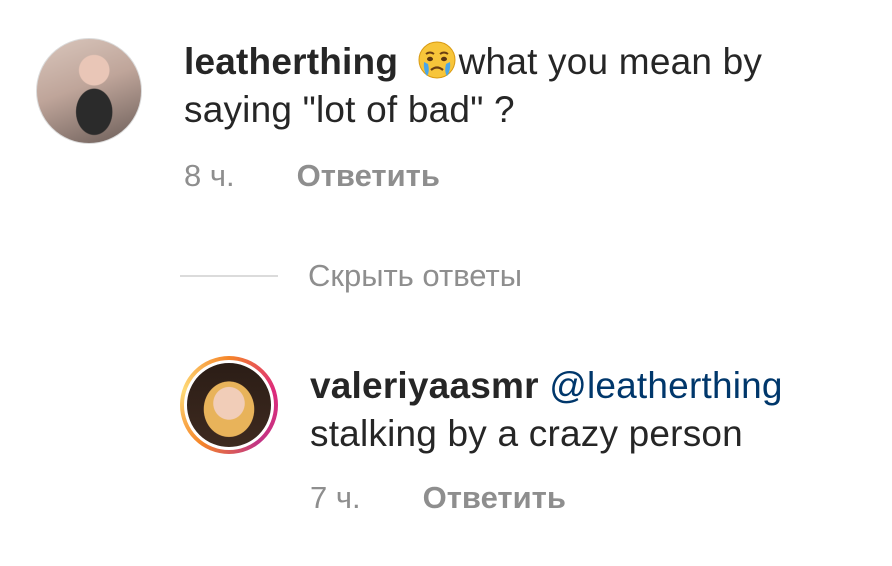 This screenshot has height=566, width=892. I want to click on avatar-valeriyaasmr, so click(229, 405).